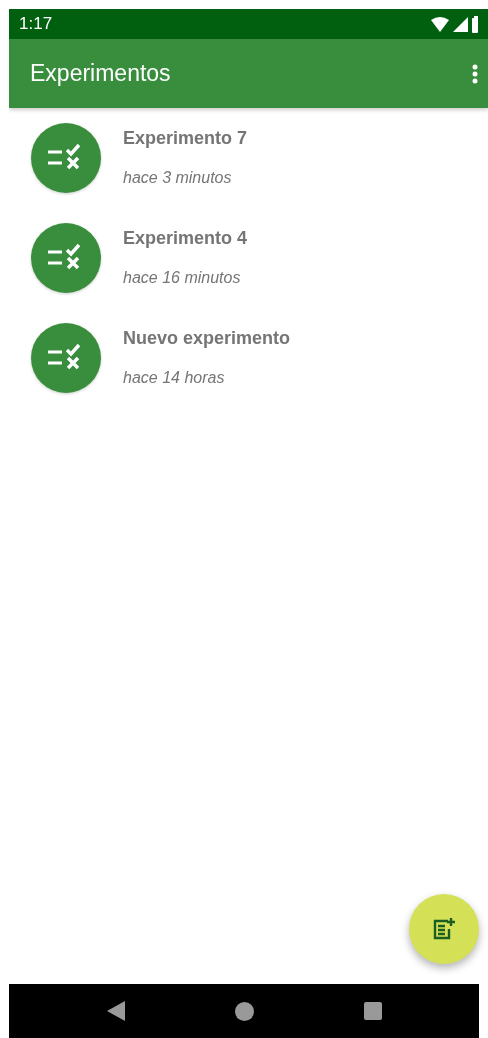  I want to click on wifi-icon, so click(440, 24).